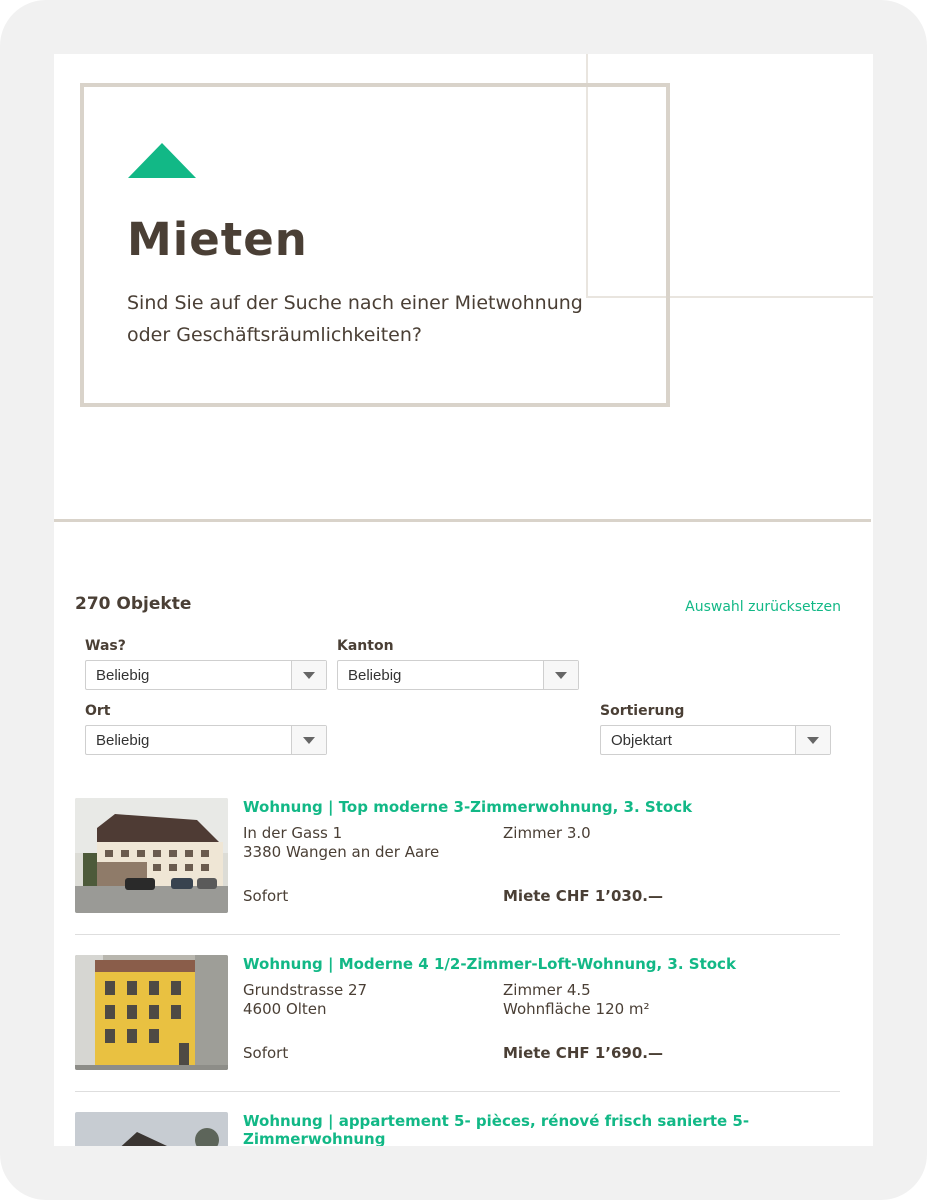  I want to click on filter-kanton-value: Beliebig, so click(375, 675).